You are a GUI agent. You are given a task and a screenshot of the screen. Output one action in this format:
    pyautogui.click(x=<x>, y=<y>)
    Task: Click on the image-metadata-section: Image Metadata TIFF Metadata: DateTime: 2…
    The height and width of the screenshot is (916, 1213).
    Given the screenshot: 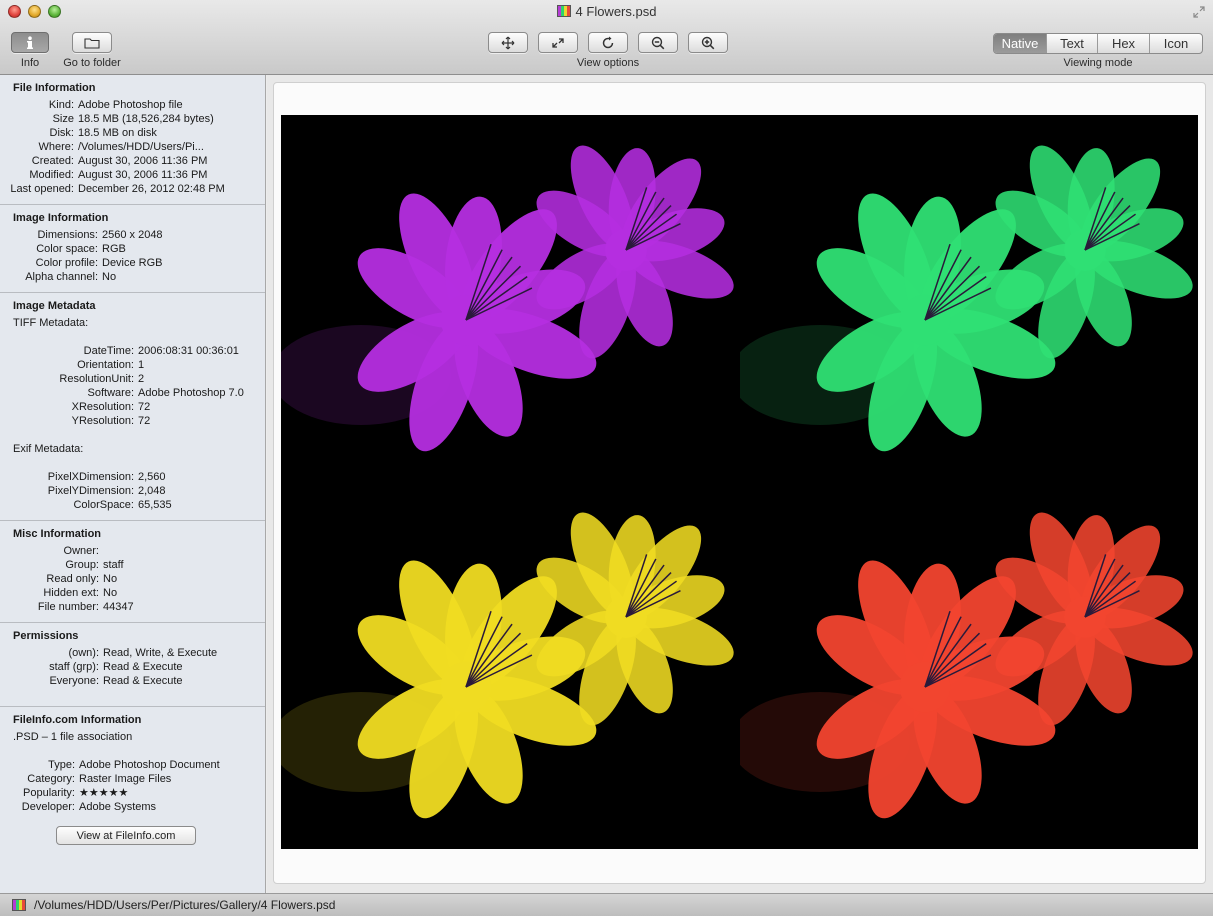 What is the action you would take?
    pyautogui.click(x=132, y=407)
    